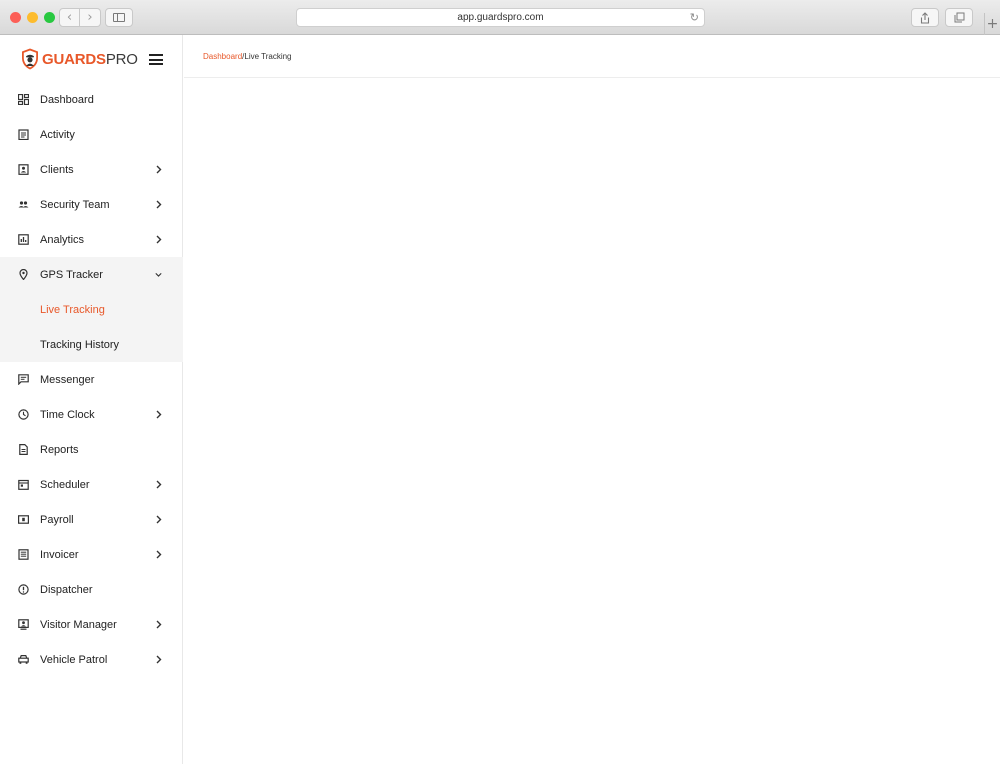 The width and height of the screenshot is (1000, 764). Describe the element at coordinates (121, 59) in the screenshot. I see `brand-name-rest: PRO` at that location.